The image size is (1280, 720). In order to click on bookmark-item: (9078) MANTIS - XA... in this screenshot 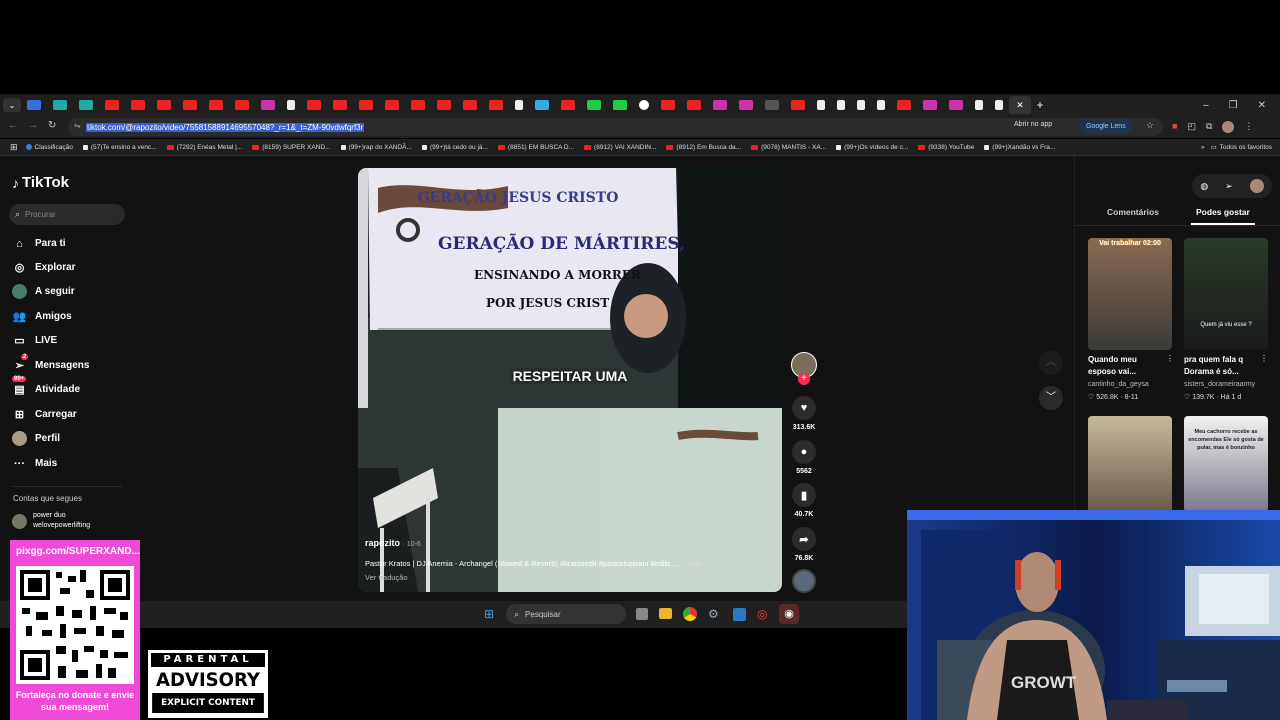, I will do `click(788, 147)`.